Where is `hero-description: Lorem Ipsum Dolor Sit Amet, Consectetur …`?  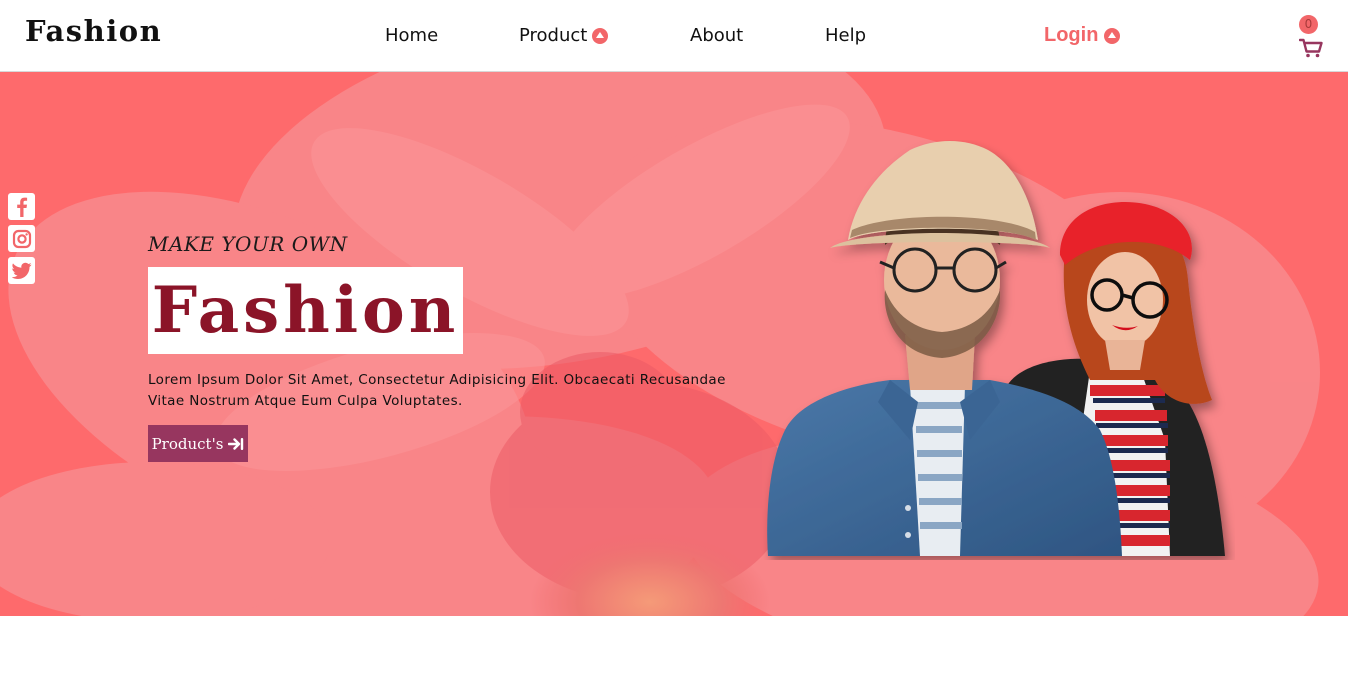
hero-description: Lorem Ipsum Dolor Sit Amet, Consectetur … is located at coordinates (448, 391).